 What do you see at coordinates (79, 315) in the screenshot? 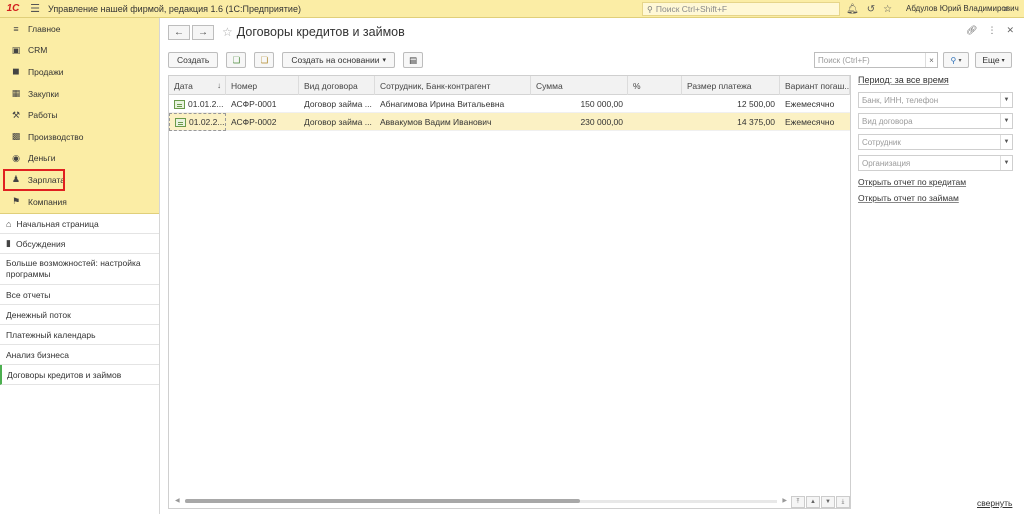
I see `nav-cash-flow: Денежный поток` at bounding box center [79, 315].